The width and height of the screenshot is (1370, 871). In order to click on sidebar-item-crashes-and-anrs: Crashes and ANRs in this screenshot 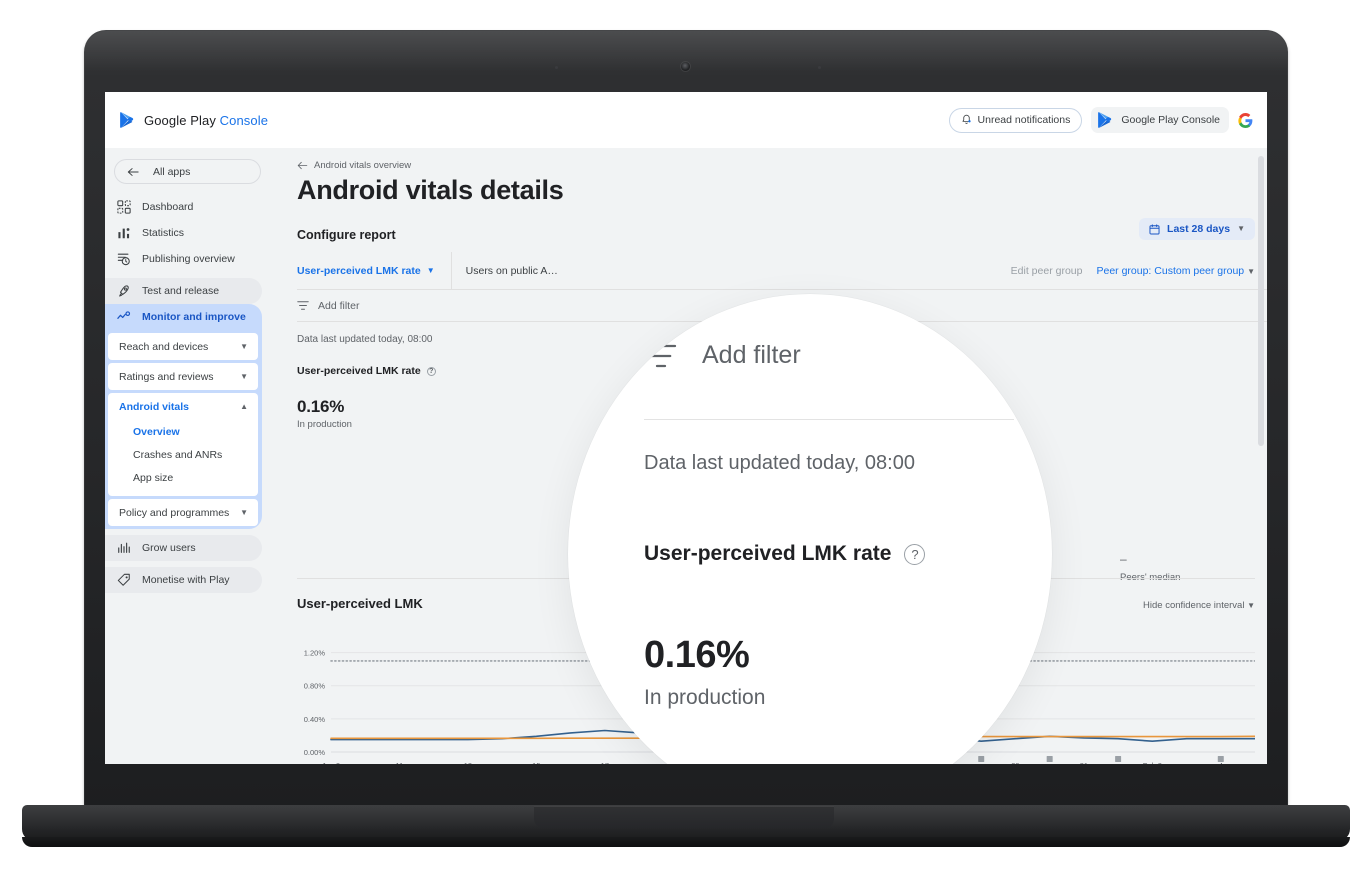, I will do `click(183, 454)`.